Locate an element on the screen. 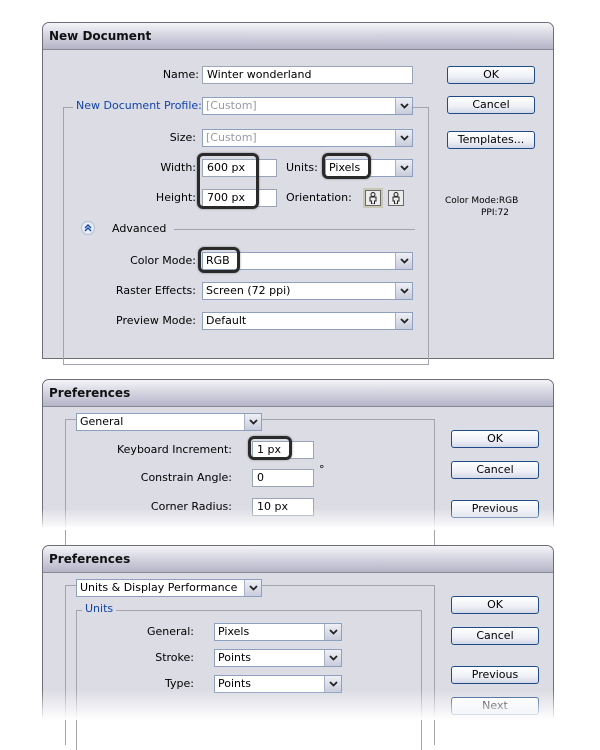 Image resolution: width=600 pixels, height=750 pixels. raster-effects-select: Screen (72 ppi) is located at coordinates (307, 291).